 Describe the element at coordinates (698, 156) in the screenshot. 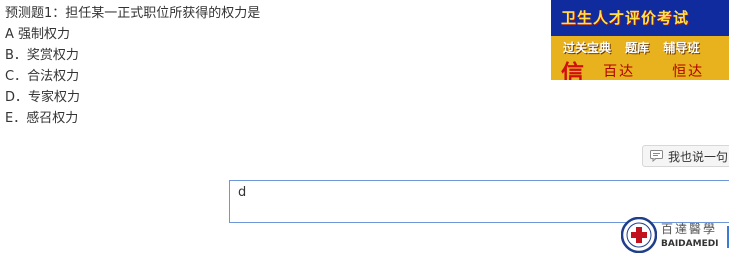

I see `comment-button-label: 我也说一句` at that location.